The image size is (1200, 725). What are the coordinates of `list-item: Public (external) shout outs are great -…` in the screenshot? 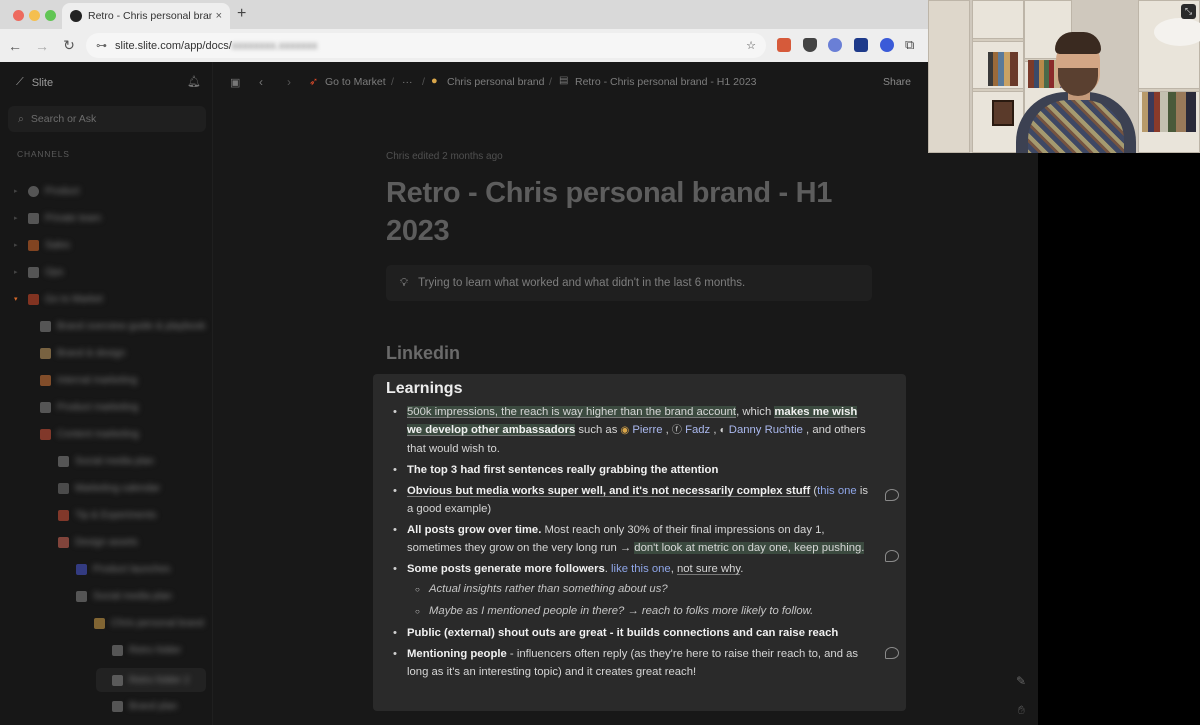 It's located at (633, 633).